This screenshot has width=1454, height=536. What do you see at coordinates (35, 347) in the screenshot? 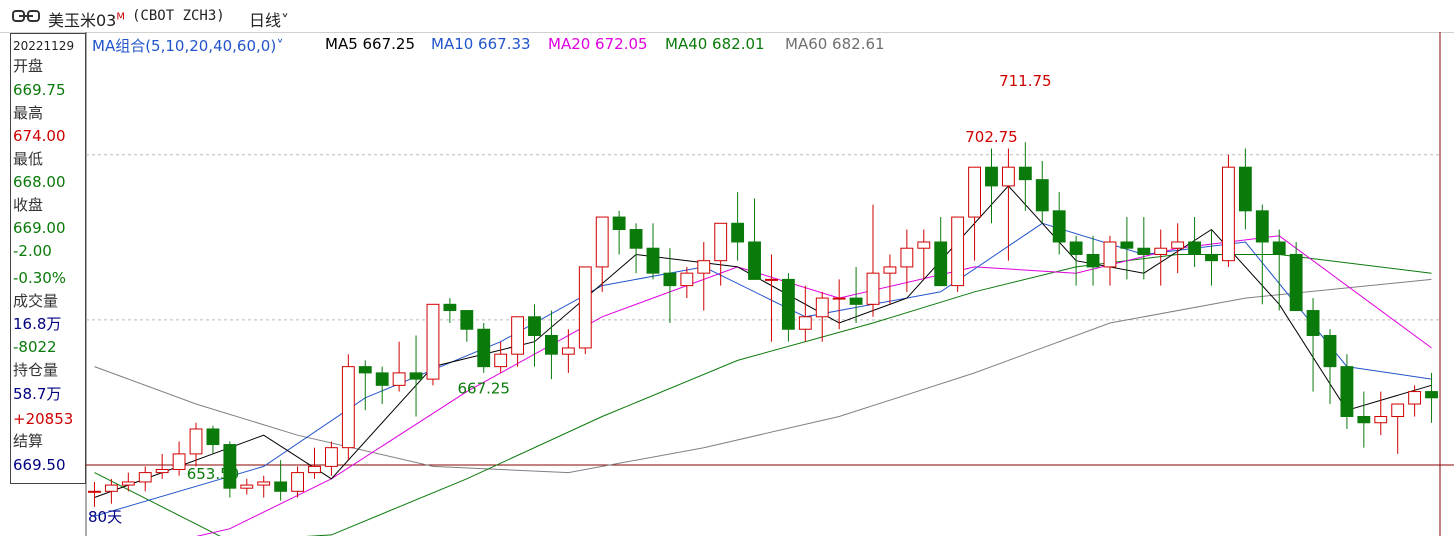
I see `volume-change-value: -8022` at bounding box center [35, 347].